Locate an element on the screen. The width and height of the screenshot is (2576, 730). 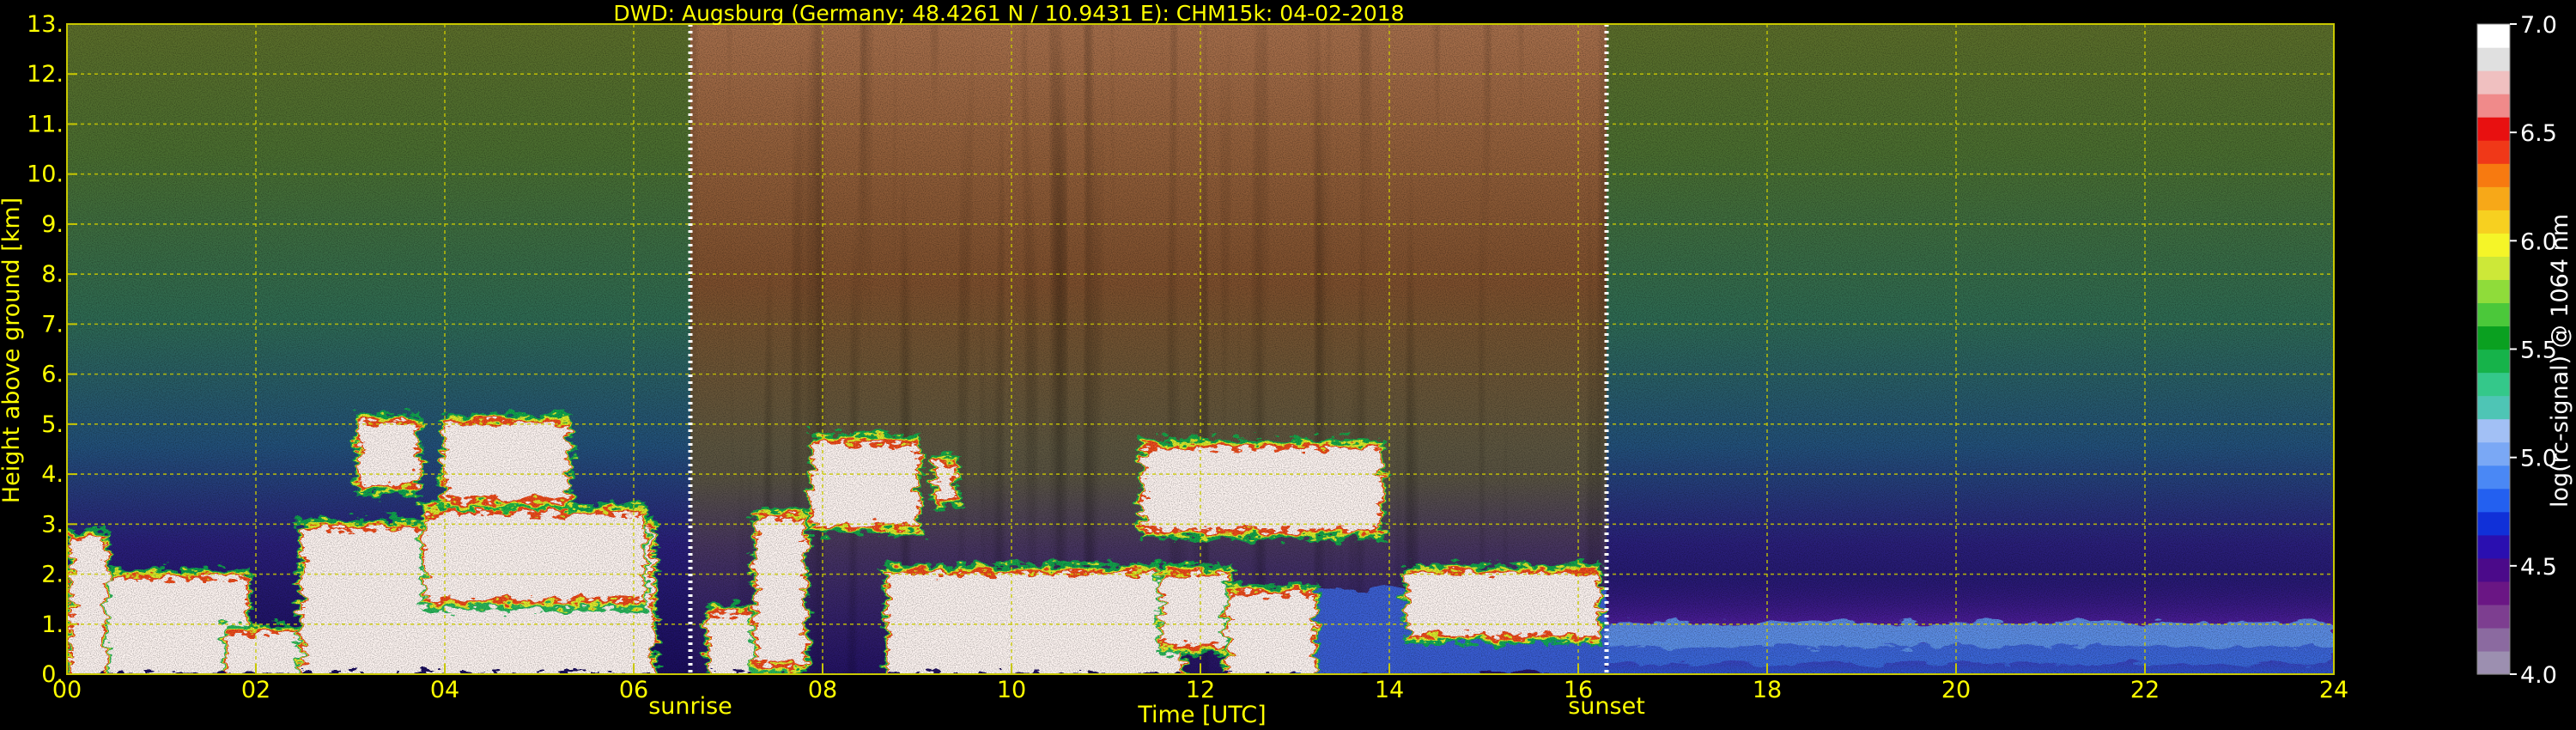
y-tick-label: 12. is located at coordinates (45, 74).